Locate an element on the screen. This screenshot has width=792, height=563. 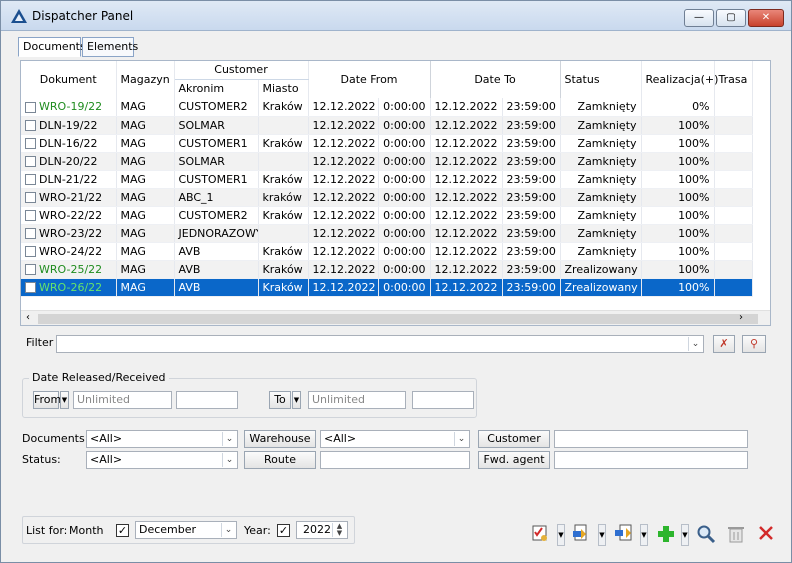
header-magazyn: Magazyn is located at coordinates (145, 79).